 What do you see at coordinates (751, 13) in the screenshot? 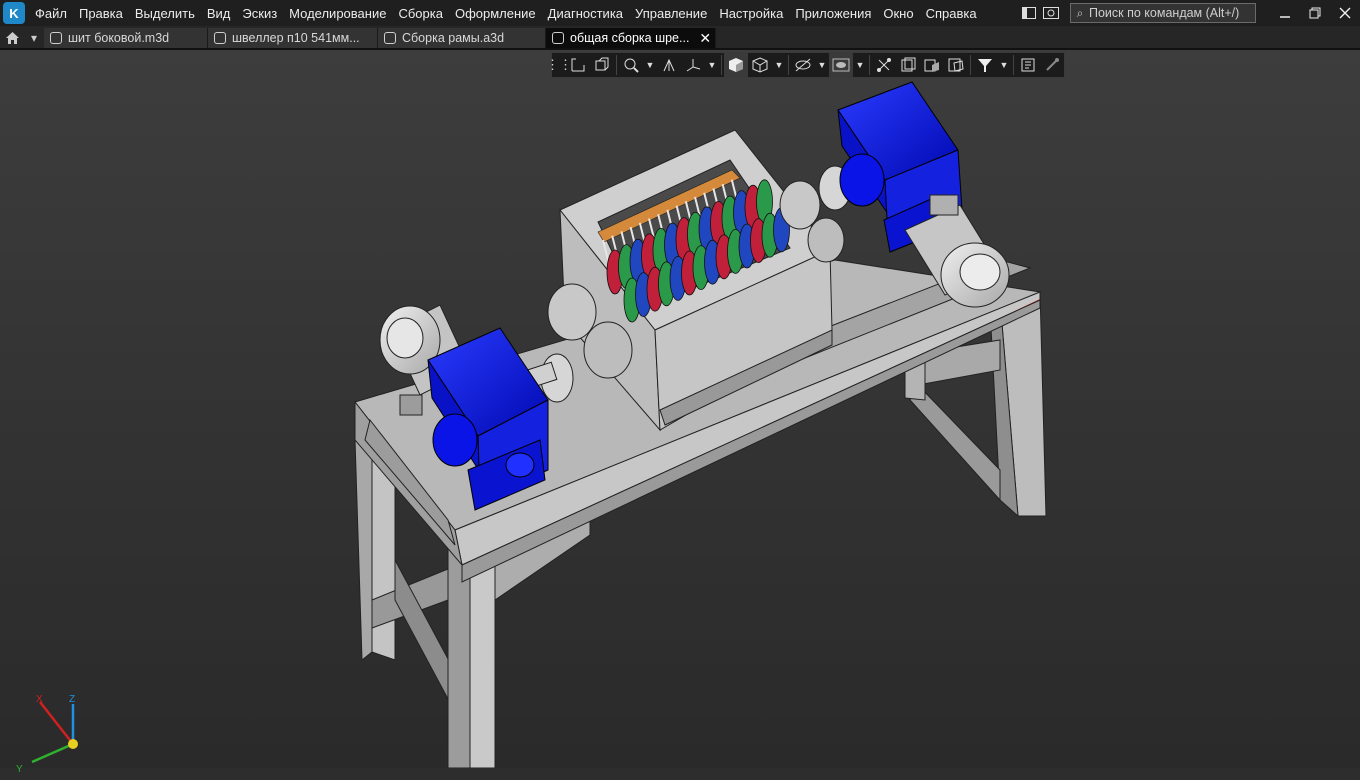
I see `menu-settings: Настройка` at bounding box center [751, 13].